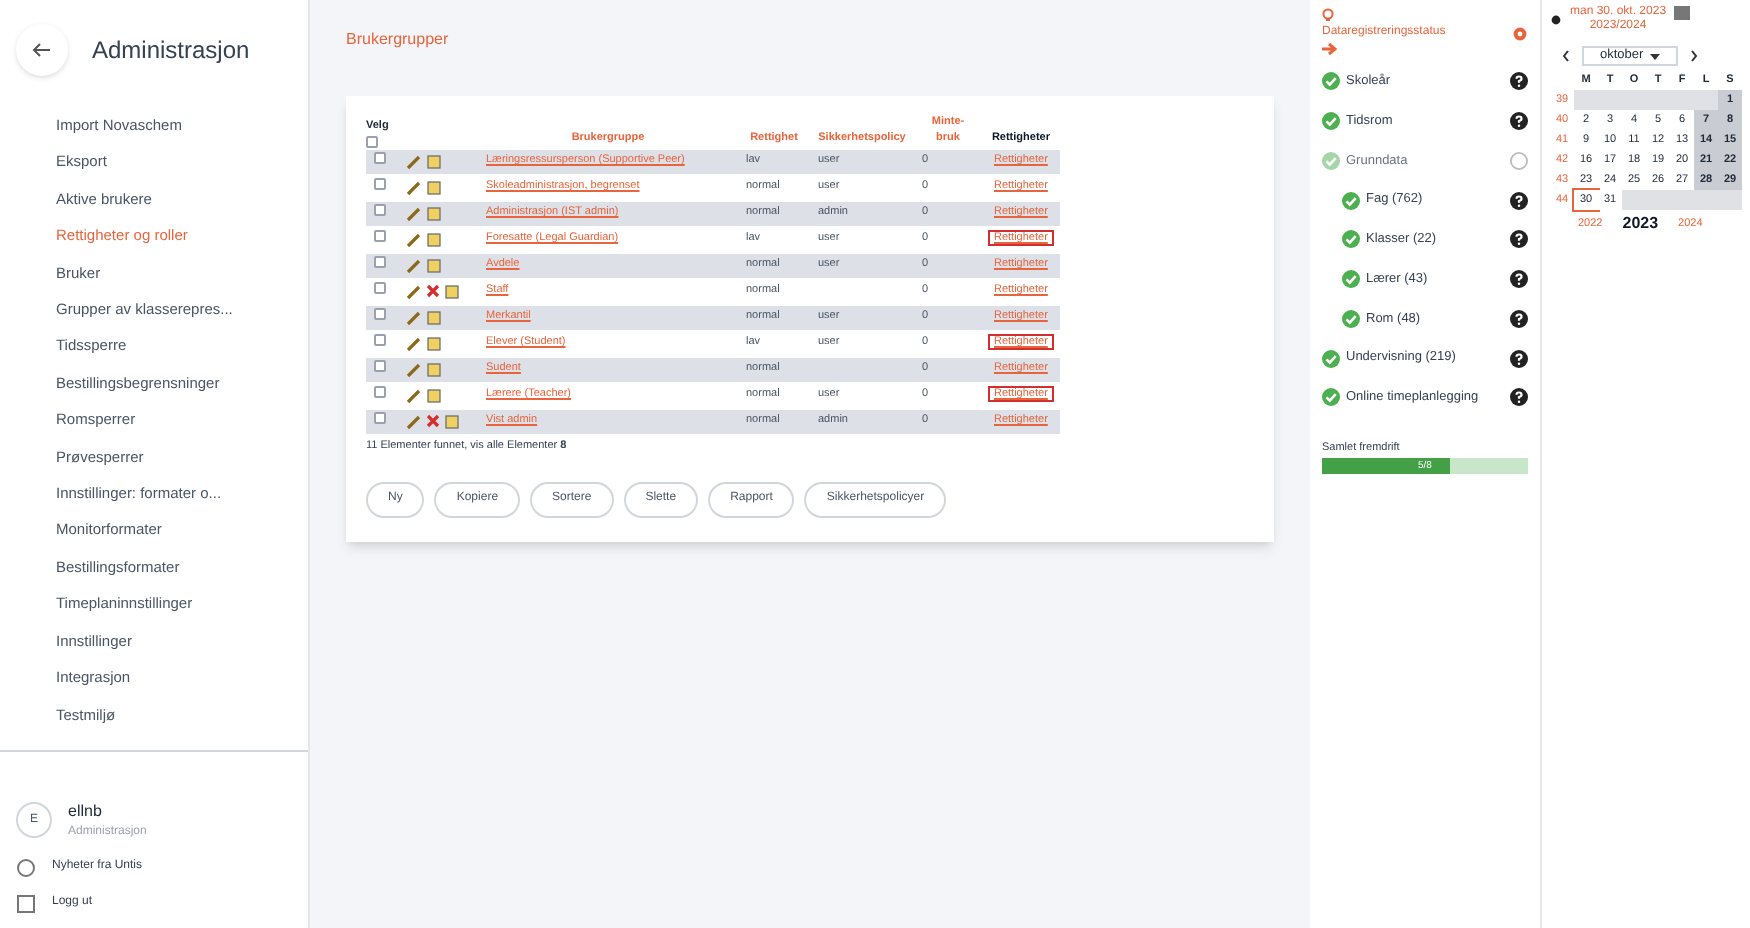 The height and width of the screenshot is (928, 1750). I want to click on news-icon, so click(26, 867).